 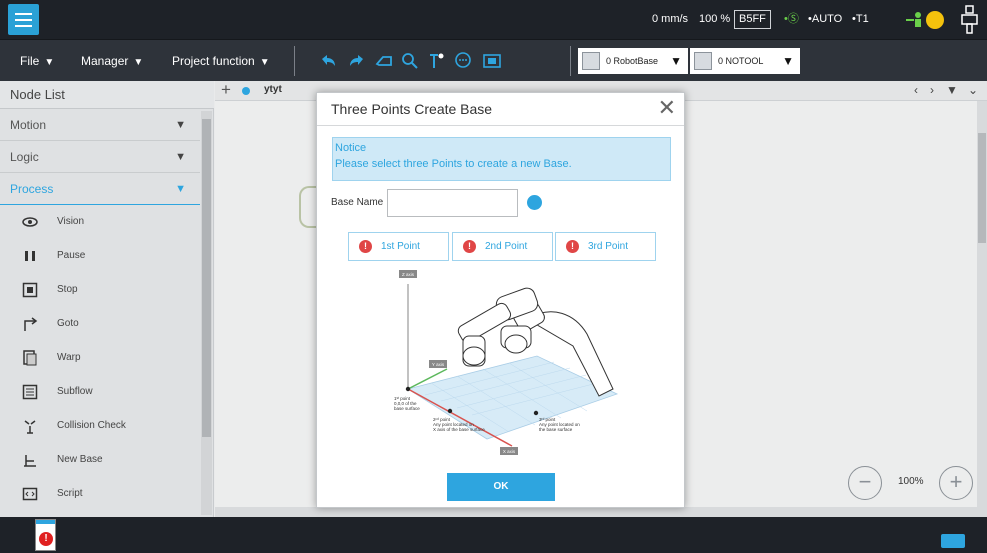 I want to click on base-select: 0 RobotBase ▼, so click(x=633, y=61).